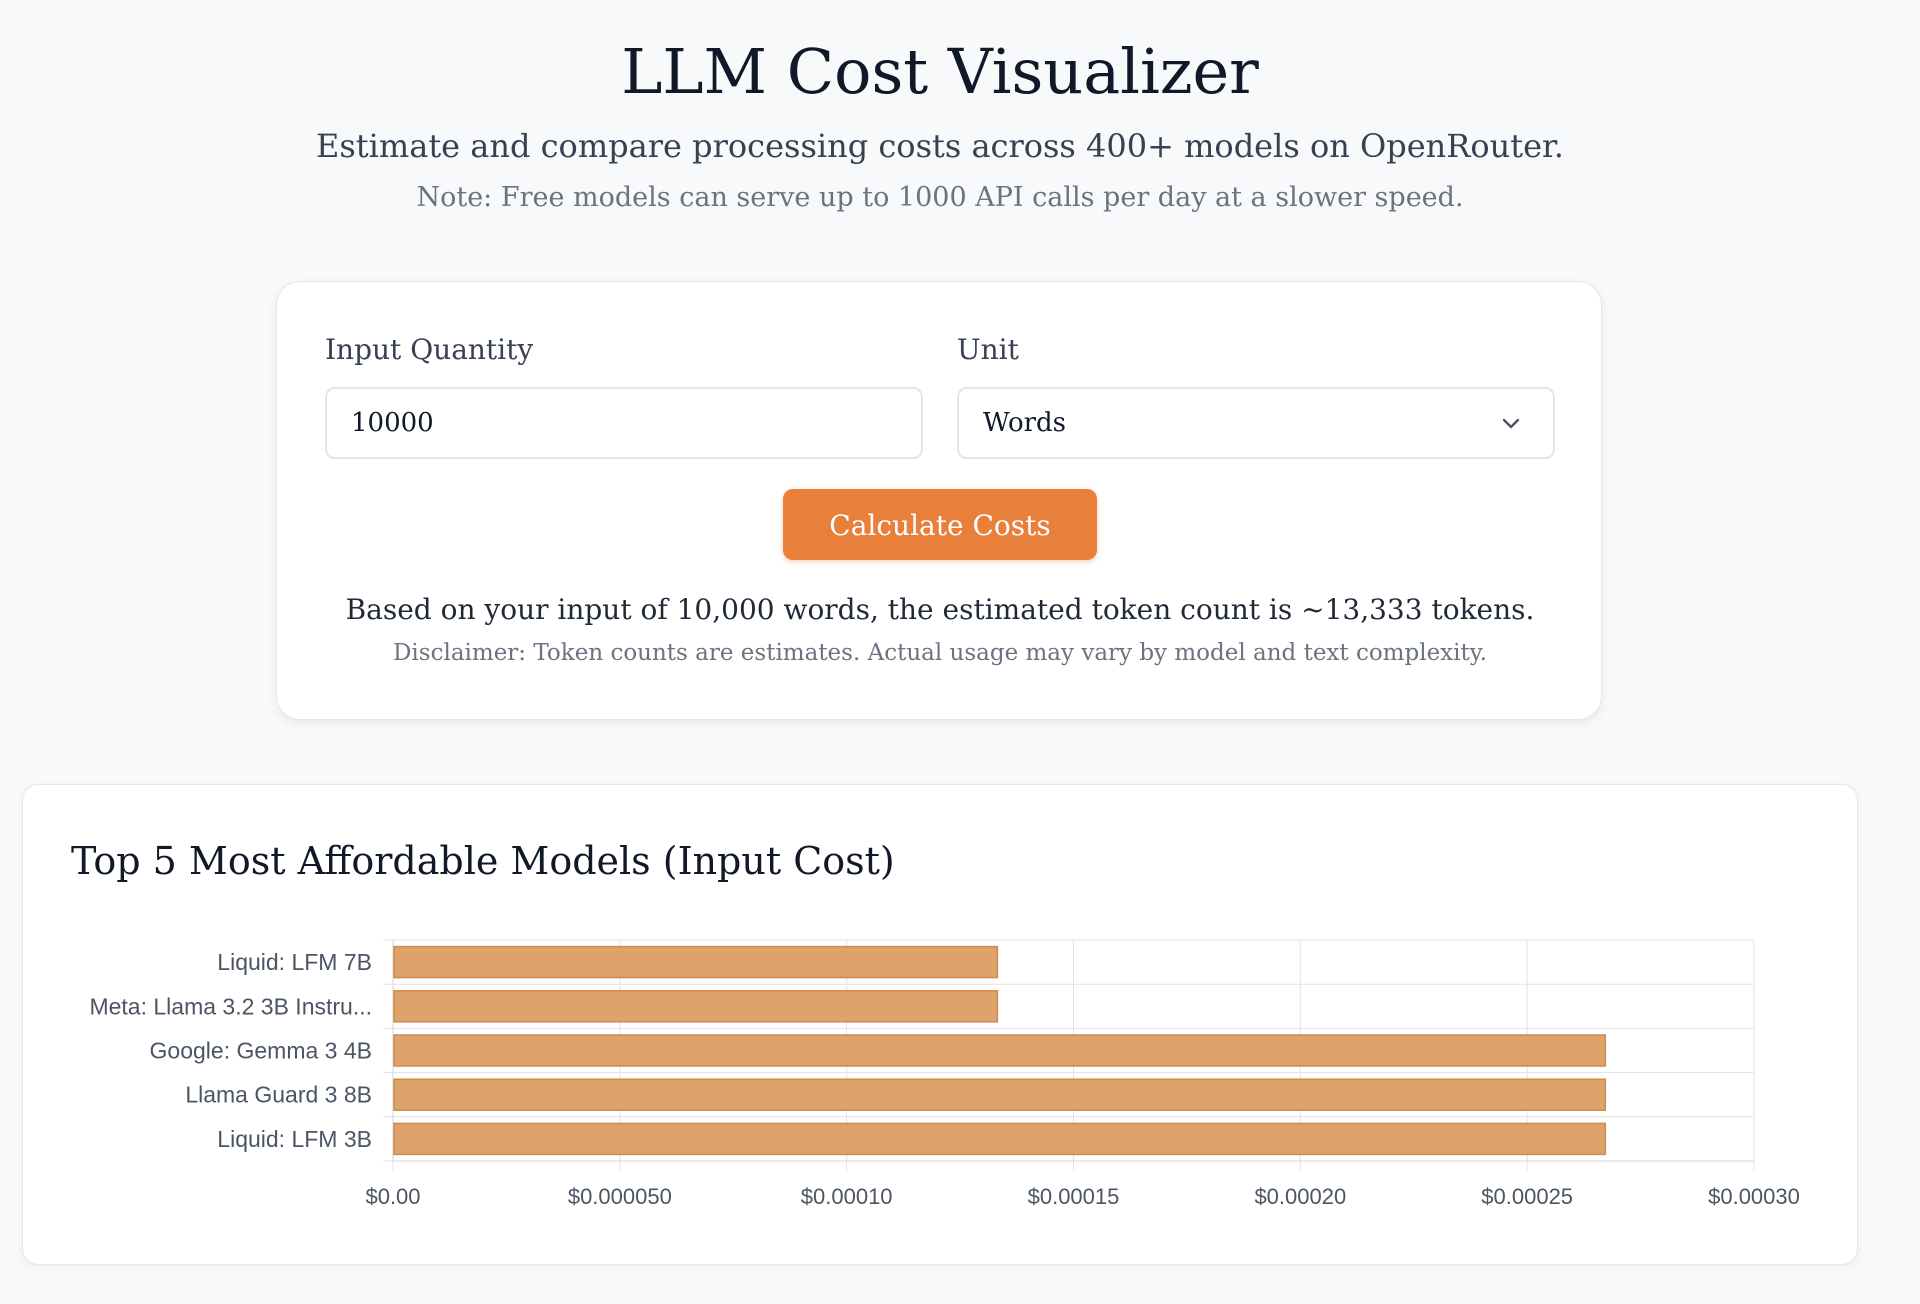  I want to click on unit-select: Words, so click(1256, 423).